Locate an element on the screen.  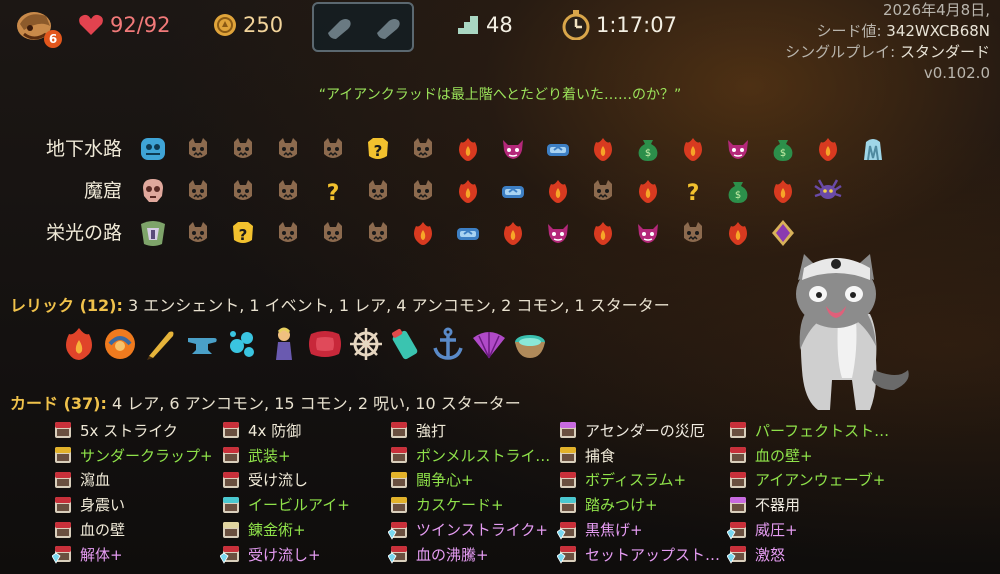
relic-ships-wheel is located at coordinates (365, 344).